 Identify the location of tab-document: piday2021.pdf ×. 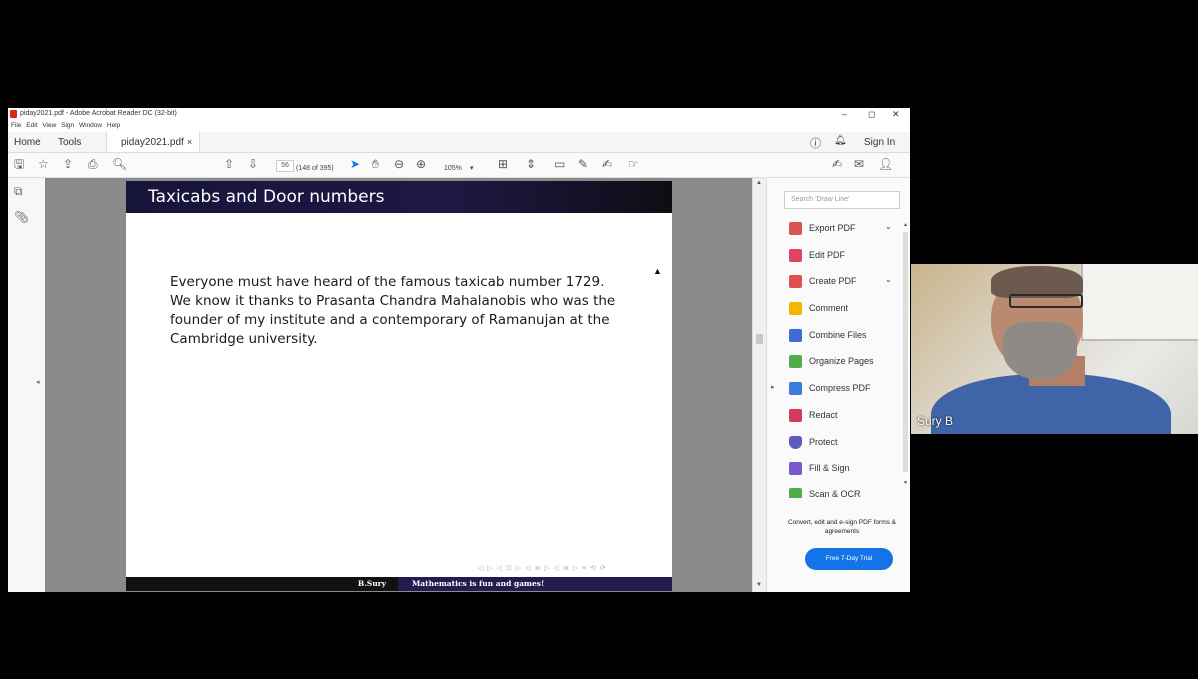
(153, 142).